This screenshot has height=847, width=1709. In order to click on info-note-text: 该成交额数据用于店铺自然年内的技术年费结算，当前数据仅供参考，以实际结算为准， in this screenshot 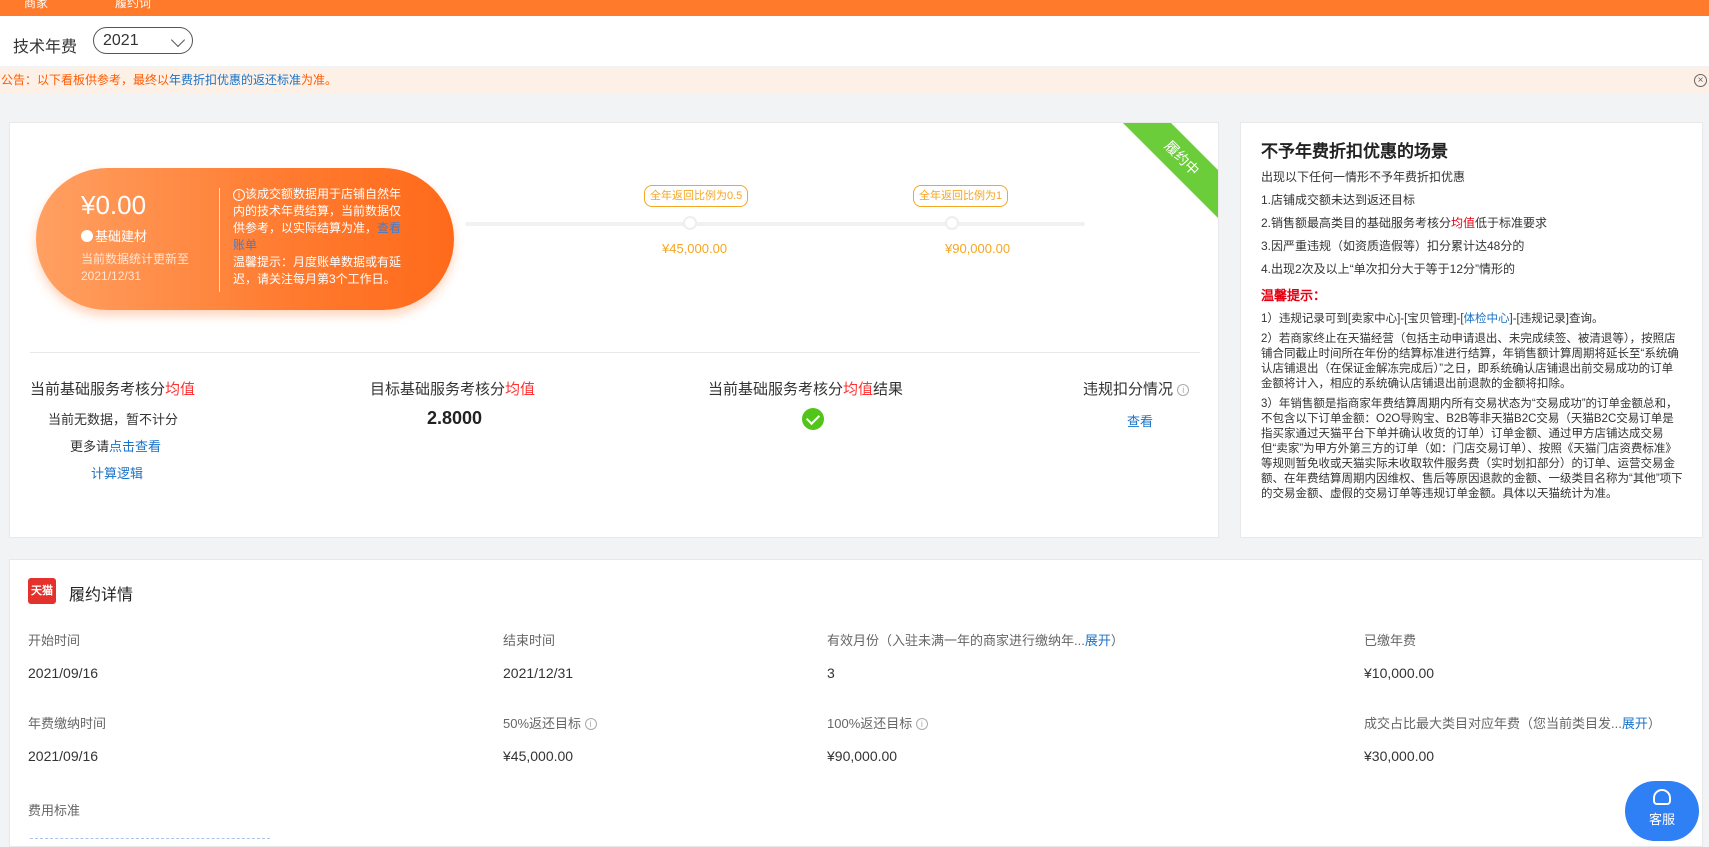, I will do `click(317, 211)`.